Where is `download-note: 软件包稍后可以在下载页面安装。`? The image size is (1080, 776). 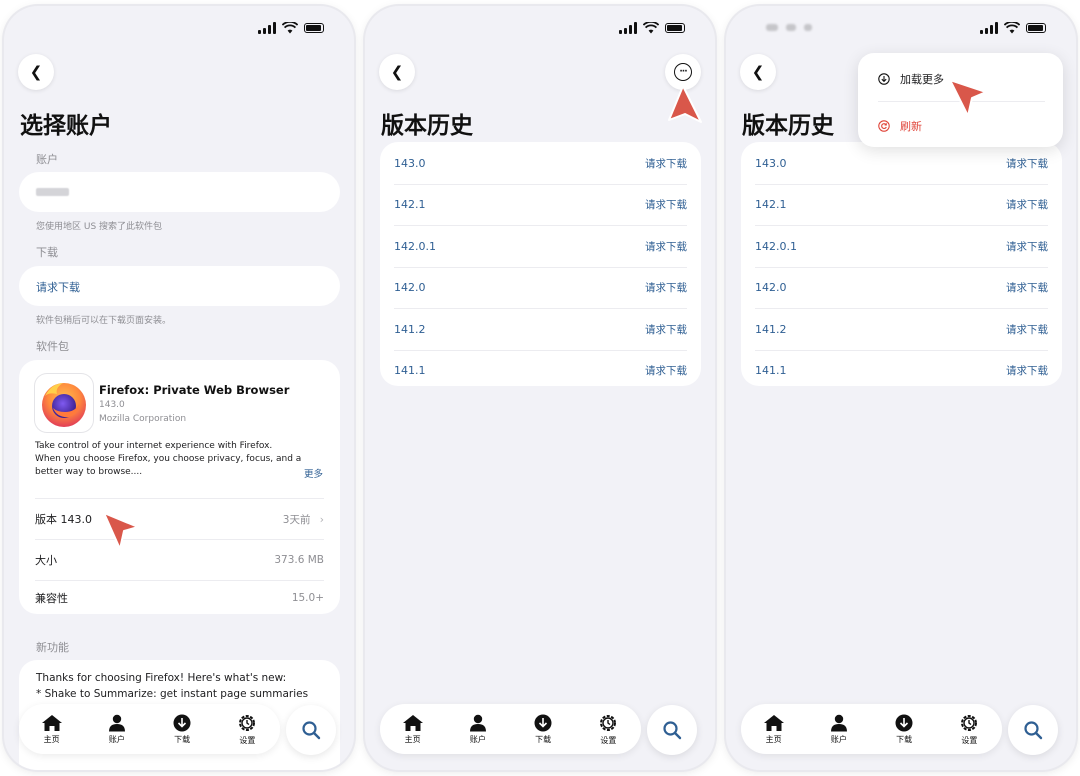 download-note: 软件包稍后可以在下载页面安装。 is located at coordinates (104, 321).